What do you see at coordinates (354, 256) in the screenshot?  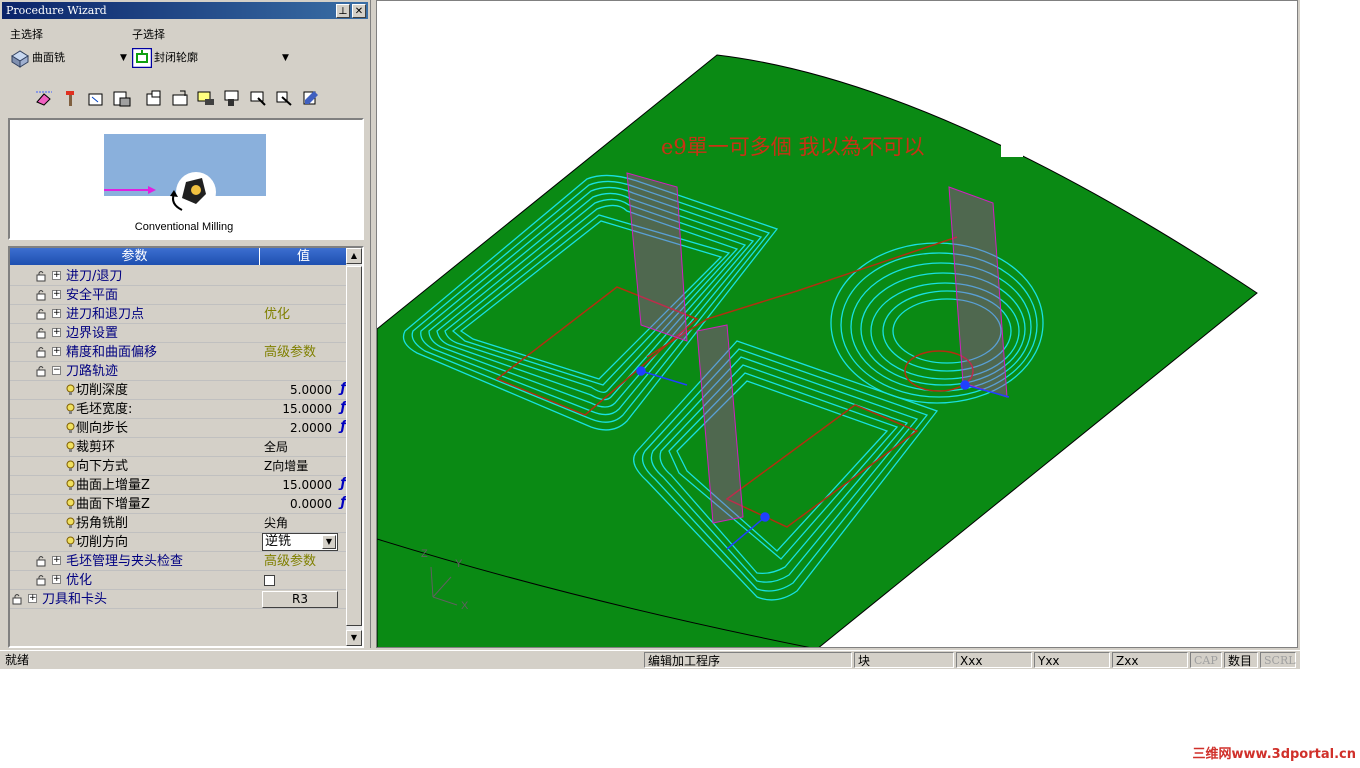 I see `scroll-up-button: ▲` at bounding box center [354, 256].